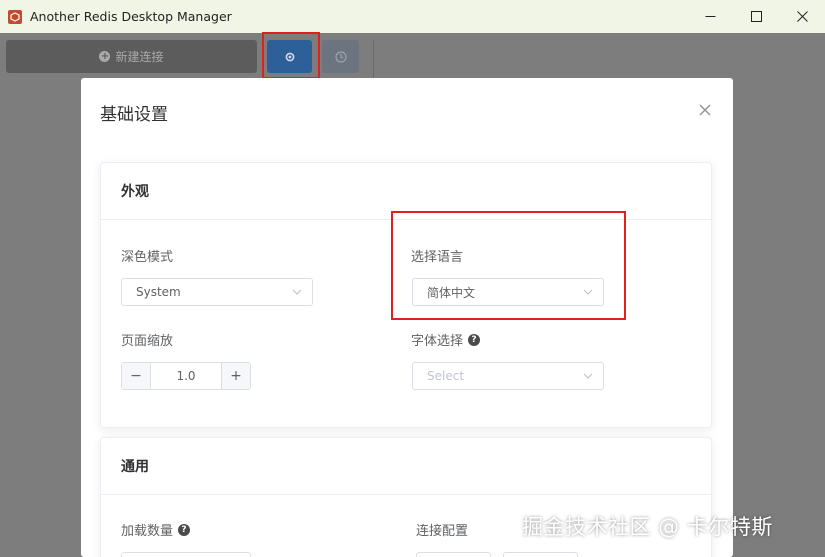 Image resolution: width=825 pixels, height=557 pixels. I want to click on maximize-button, so click(756, 16).